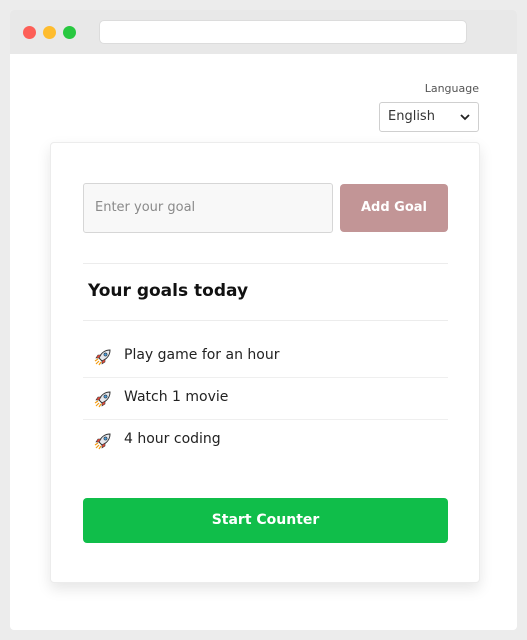 The image size is (527, 640). What do you see at coordinates (411, 116) in the screenshot?
I see `language-select-value: English` at bounding box center [411, 116].